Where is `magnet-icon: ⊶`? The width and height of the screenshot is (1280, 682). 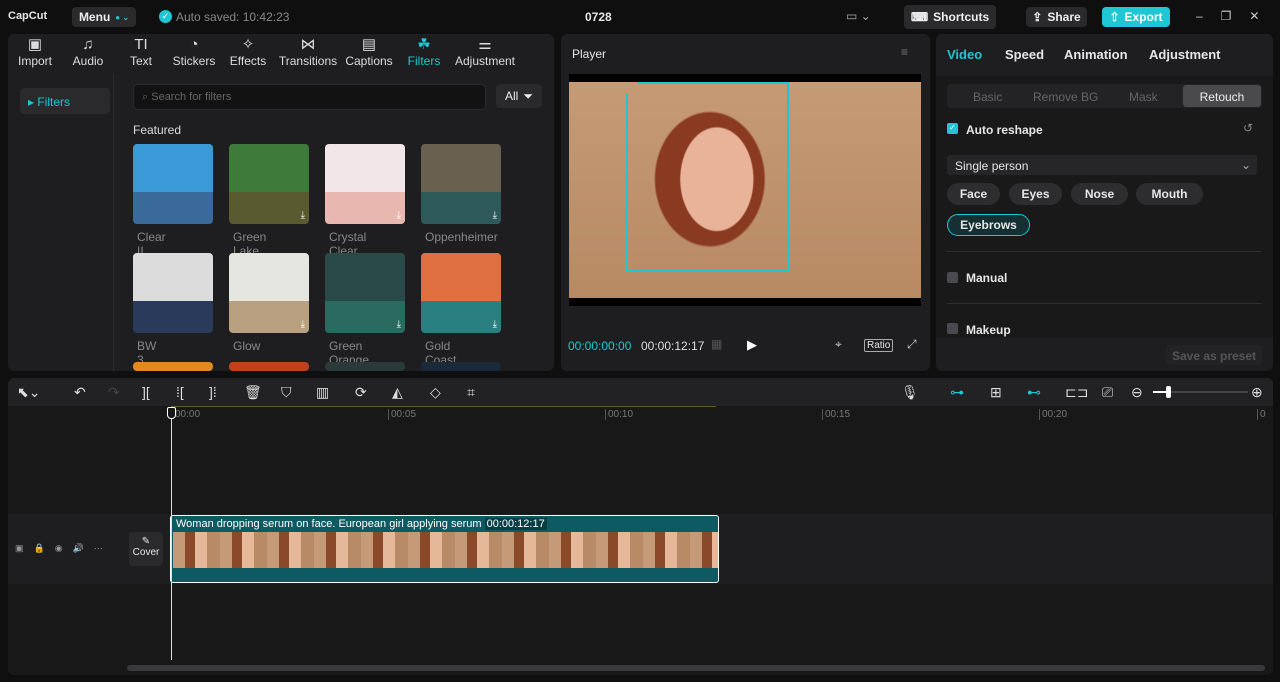
magnet-icon: ⊶ is located at coordinates (957, 392).